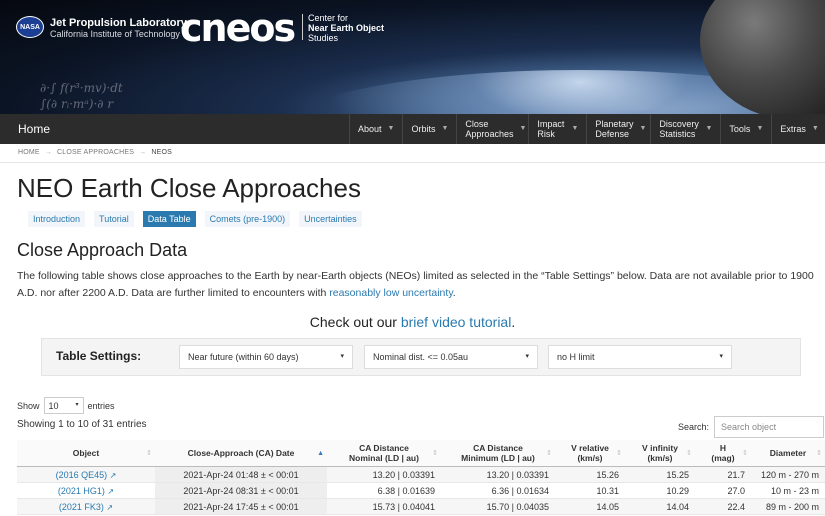 The width and height of the screenshot is (825, 516). What do you see at coordinates (81, 506) in the screenshot?
I see `object-name: (2021 FK3)` at bounding box center [81, 506].